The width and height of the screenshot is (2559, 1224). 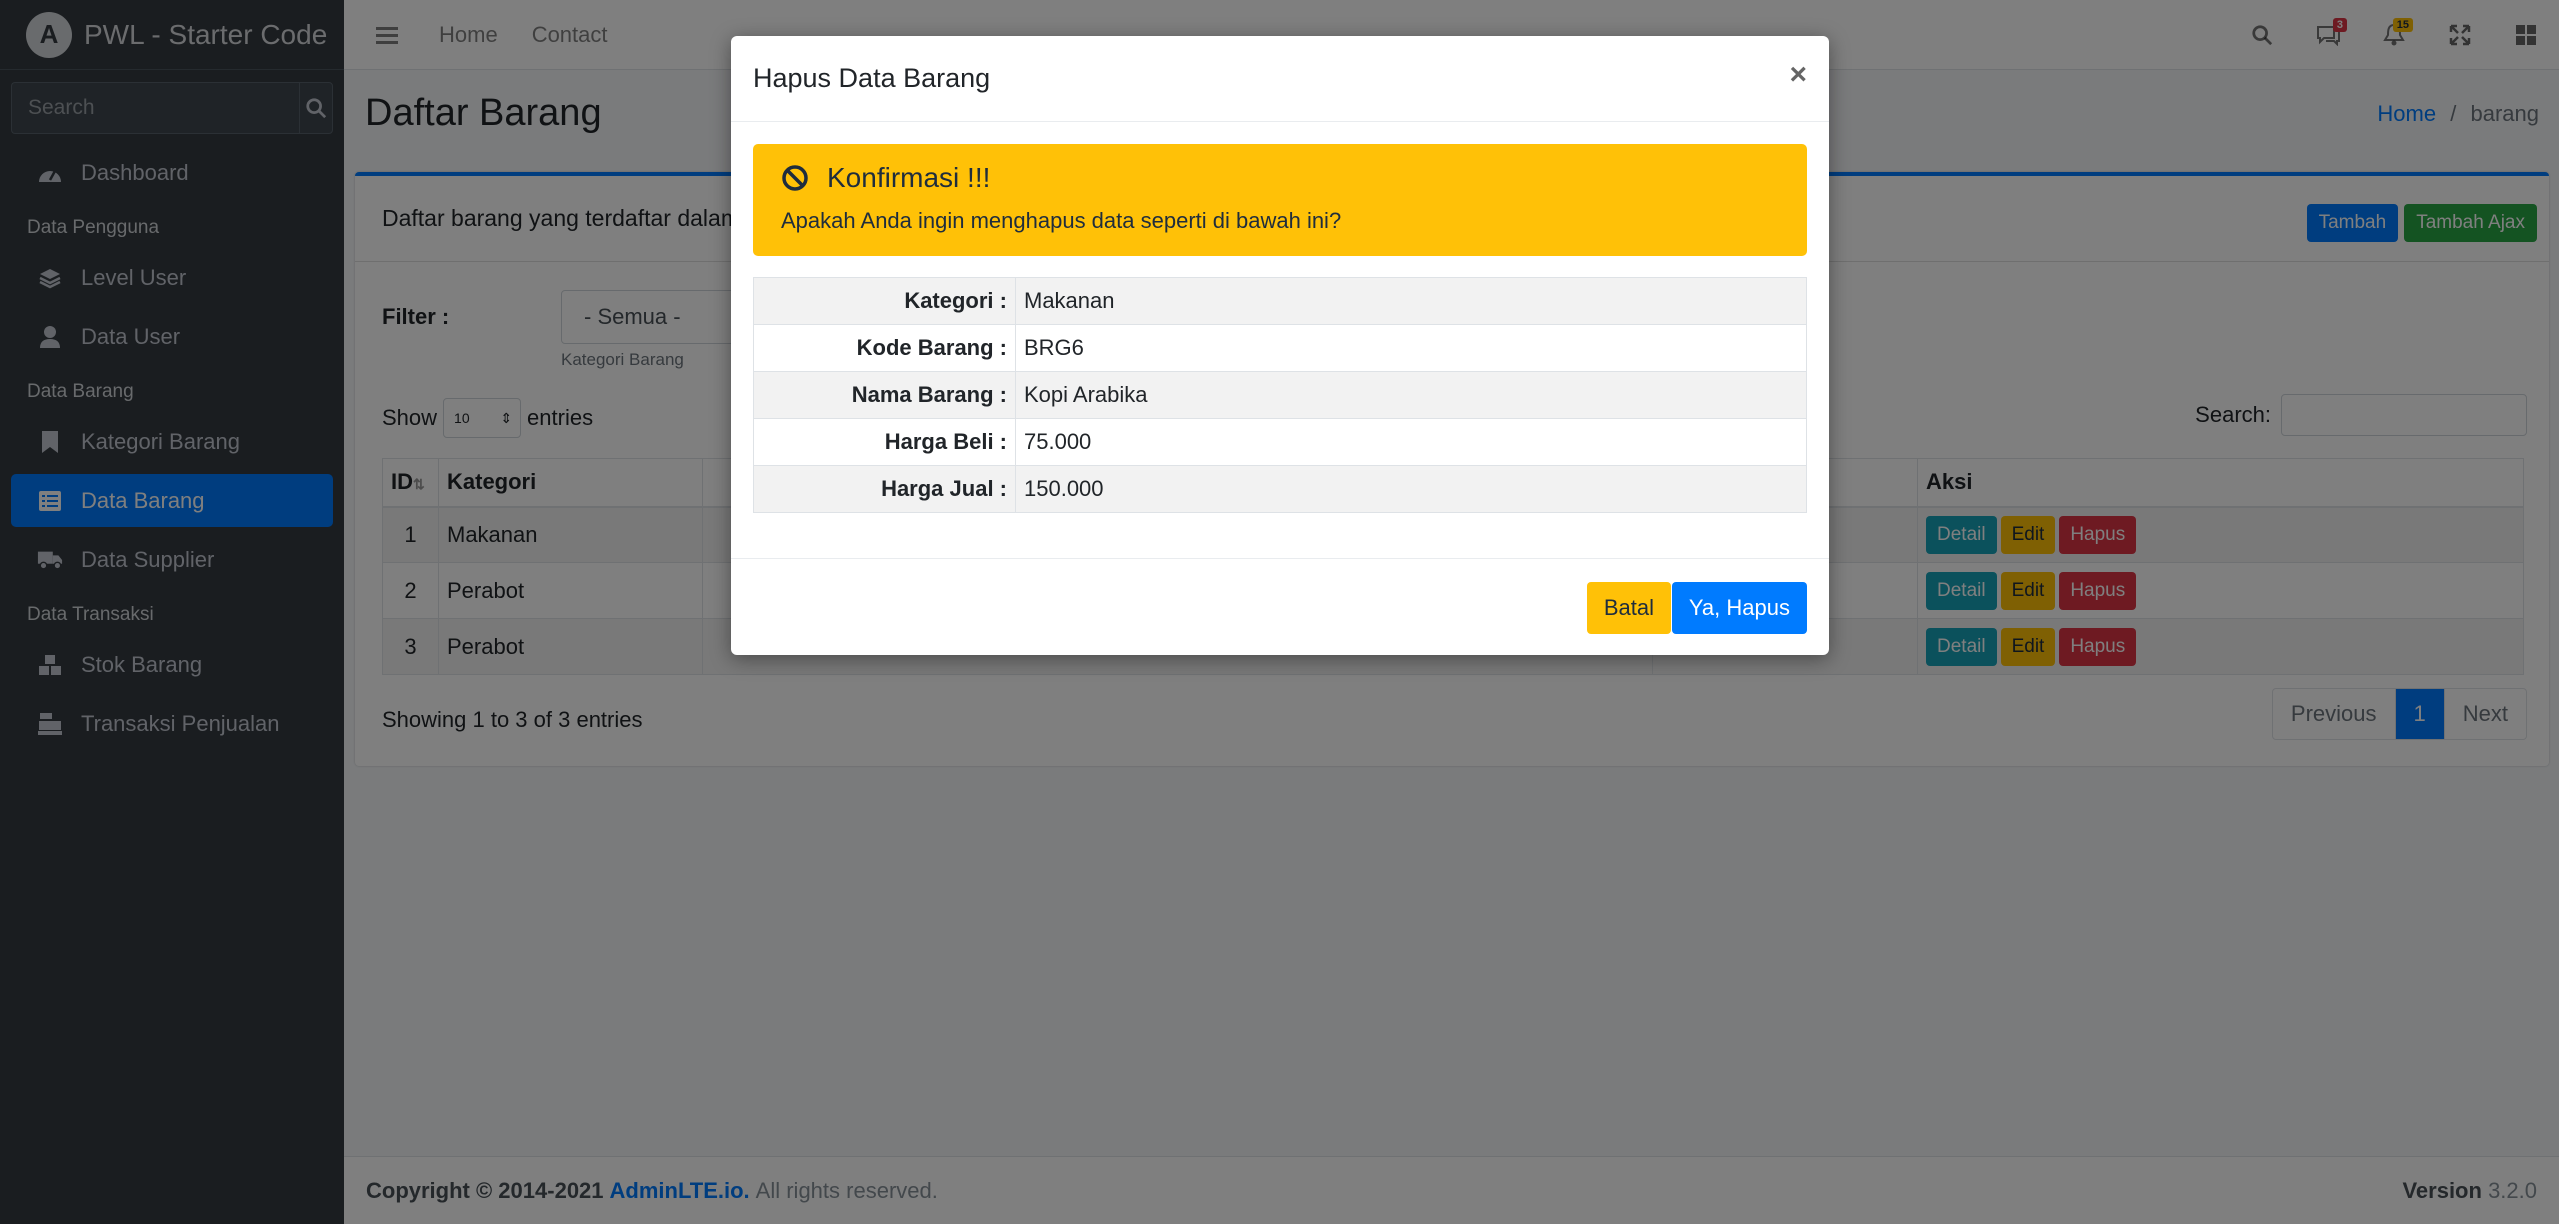 What do you see at coordinates (884, 301) in the screenshot?
I see `detail-label: Kategori :` at bounding box center [884, 301].